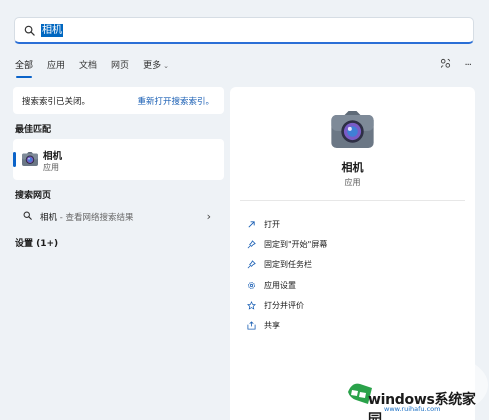 This screenshot has width=489, height=420. What do you see at coordinates (152, 66) in the screenshot?
I see `tab-more-label: 更多` at bounding box center [152, 66].